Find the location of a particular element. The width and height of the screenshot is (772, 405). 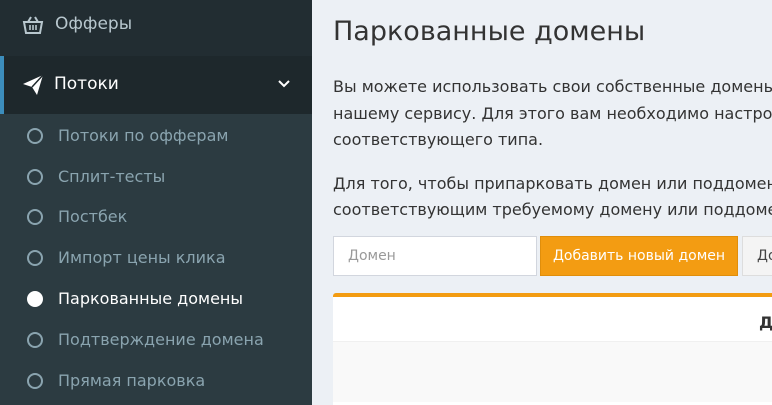

sidebar-subitem-label: Импорт цены клика is located at coordinates (142, 257).